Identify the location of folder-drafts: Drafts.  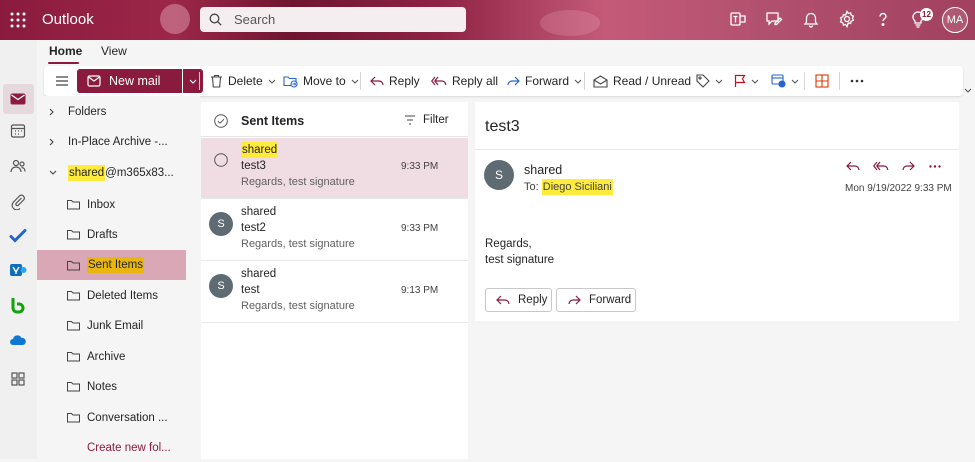
(117, 235).